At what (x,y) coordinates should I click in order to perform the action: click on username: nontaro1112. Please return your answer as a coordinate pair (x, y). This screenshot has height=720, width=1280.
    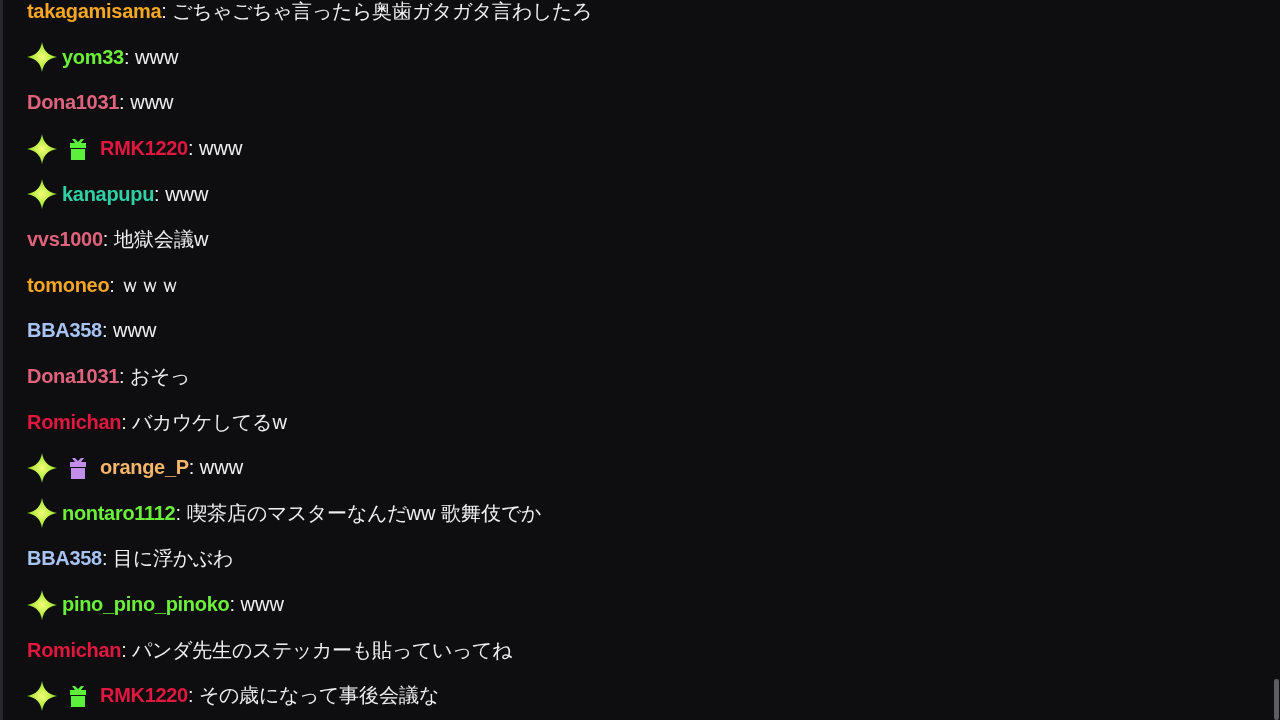
    Looking at the image, I should click on (119, 513).